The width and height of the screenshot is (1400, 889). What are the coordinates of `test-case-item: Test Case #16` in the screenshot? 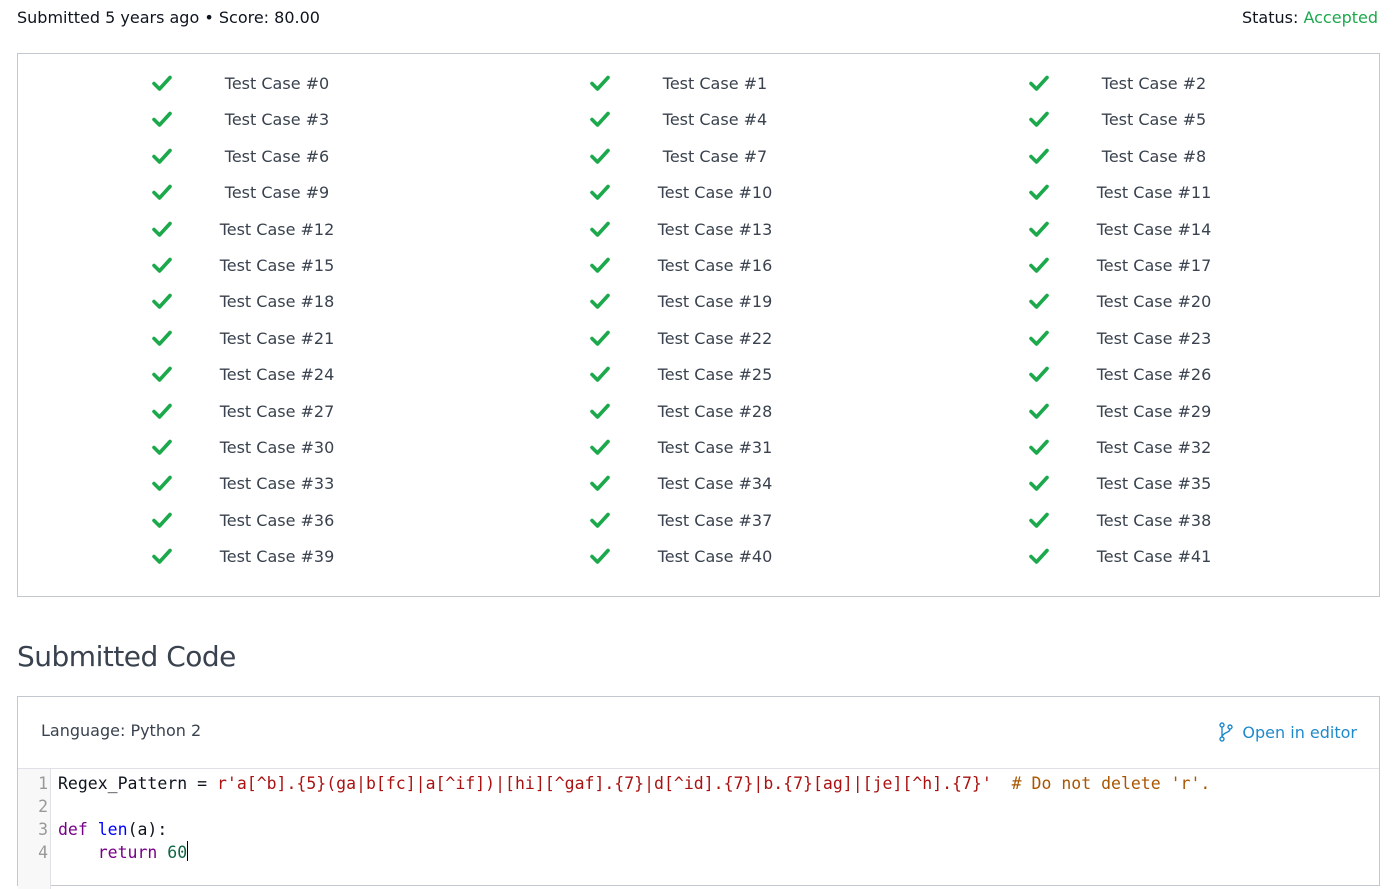 It's located at (740, 266).